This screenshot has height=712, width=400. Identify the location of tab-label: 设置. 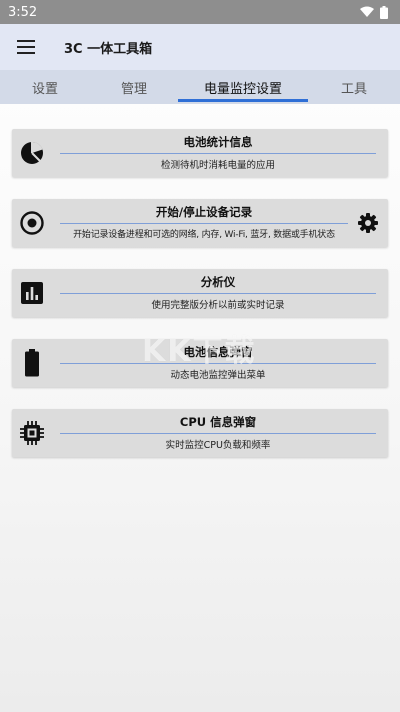
(44, 89).